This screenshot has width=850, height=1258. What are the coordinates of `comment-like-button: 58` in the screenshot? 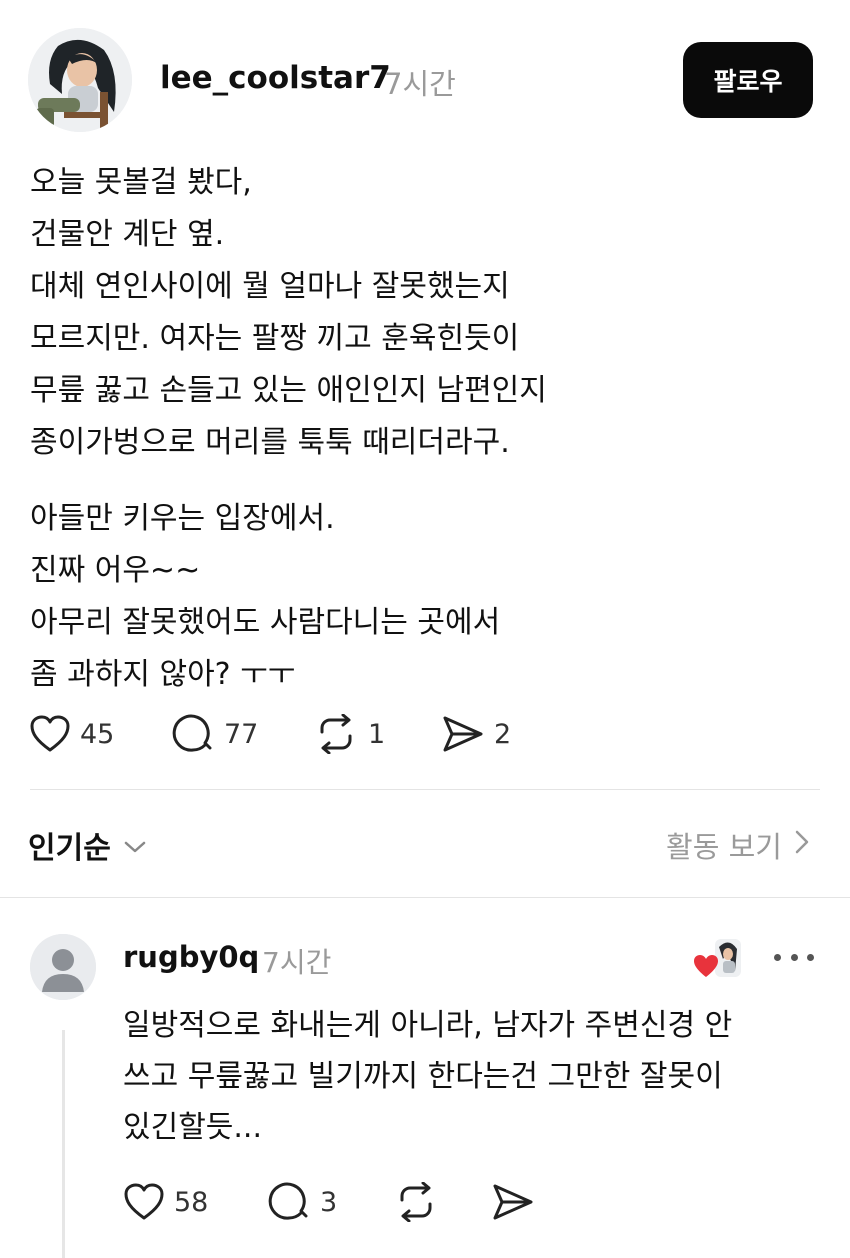 It's located at (166, 1202).